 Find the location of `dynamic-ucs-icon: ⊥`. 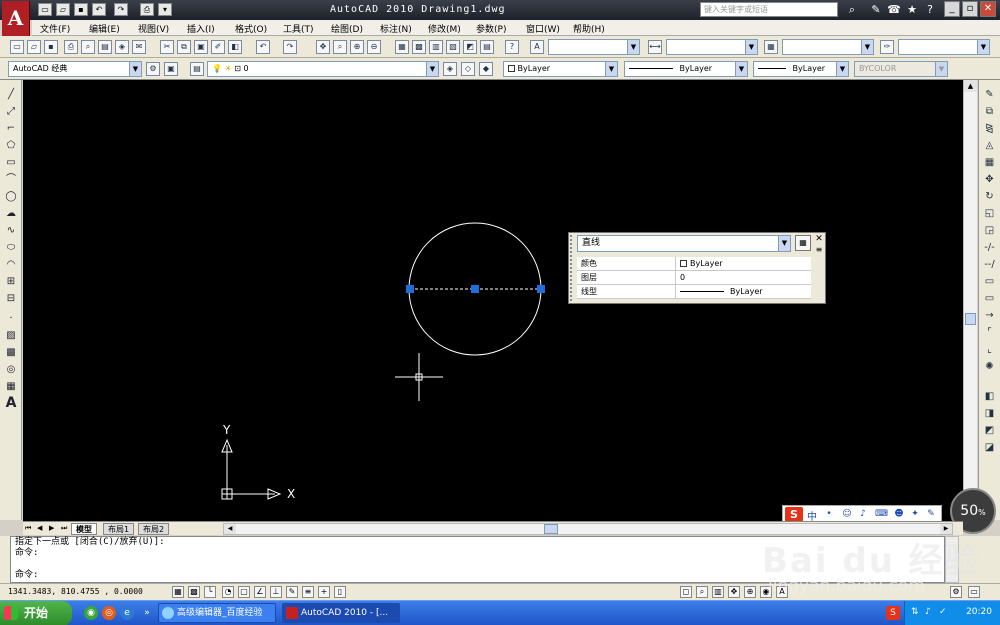

dynamic-ucs-icon: ⊥ is located at coordinates (276, 592).